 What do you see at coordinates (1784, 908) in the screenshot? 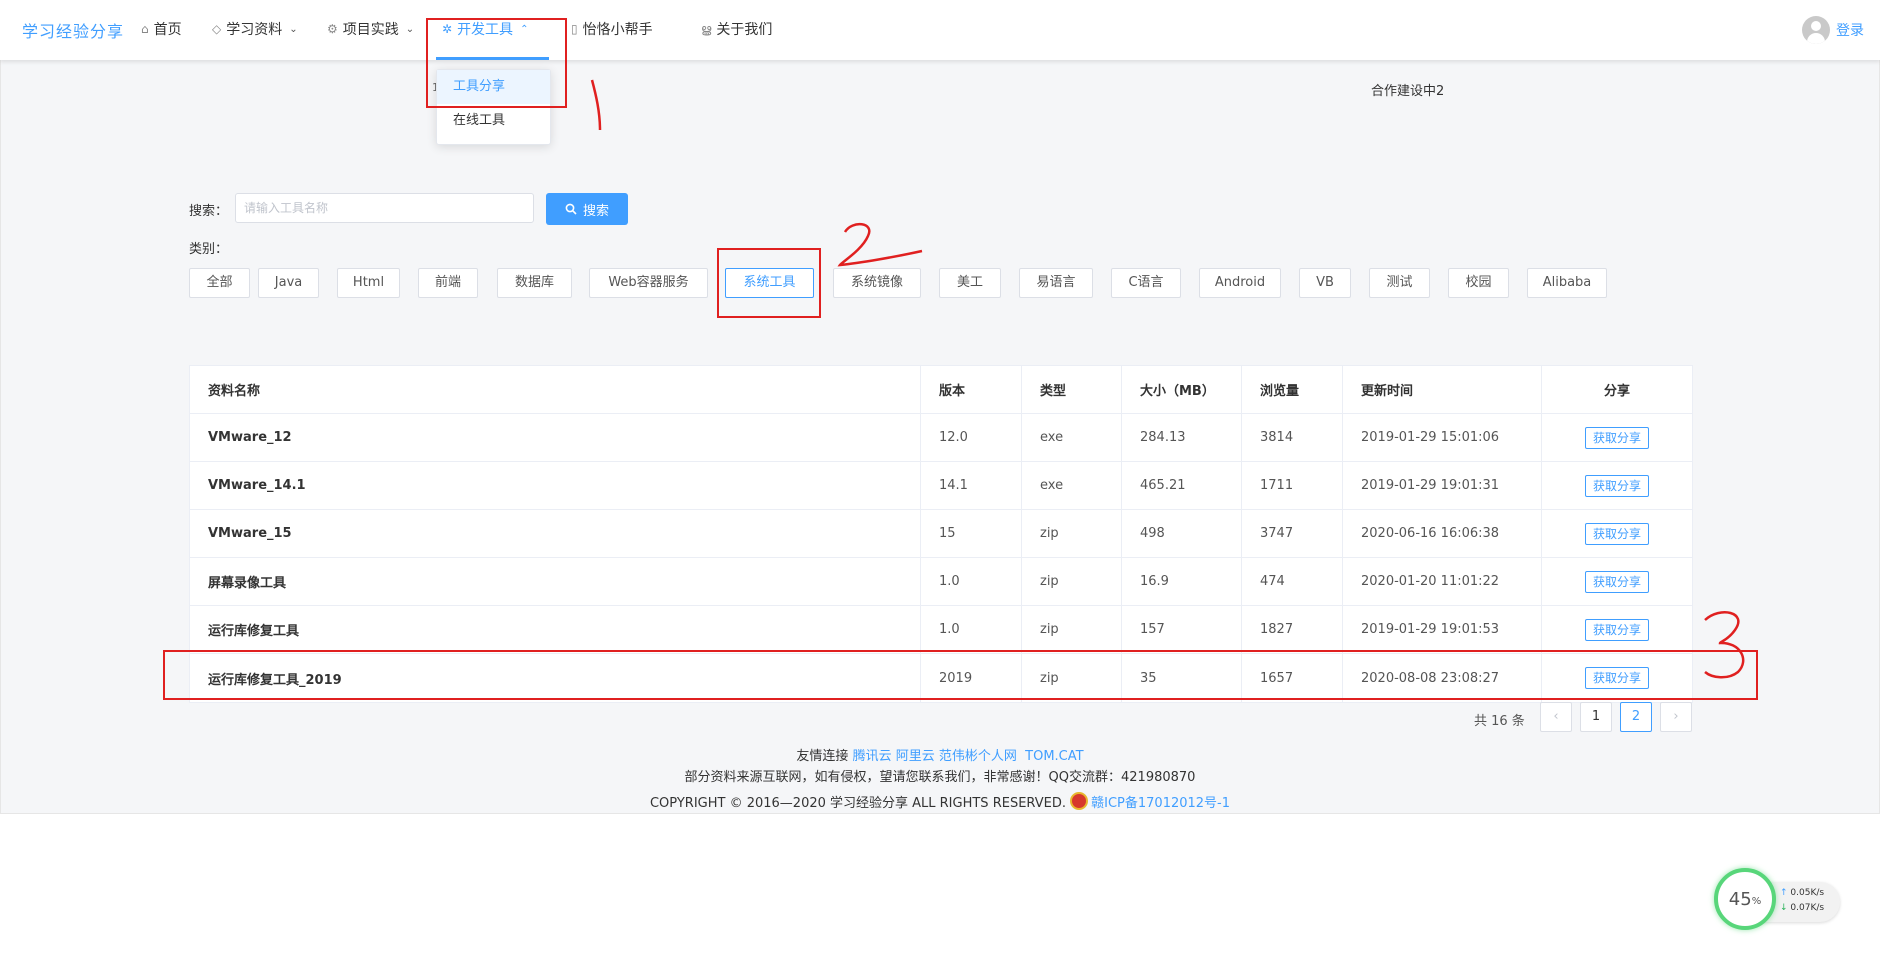
I see `arrow-down-icon: ↓` at bounding box center [1784, 908].